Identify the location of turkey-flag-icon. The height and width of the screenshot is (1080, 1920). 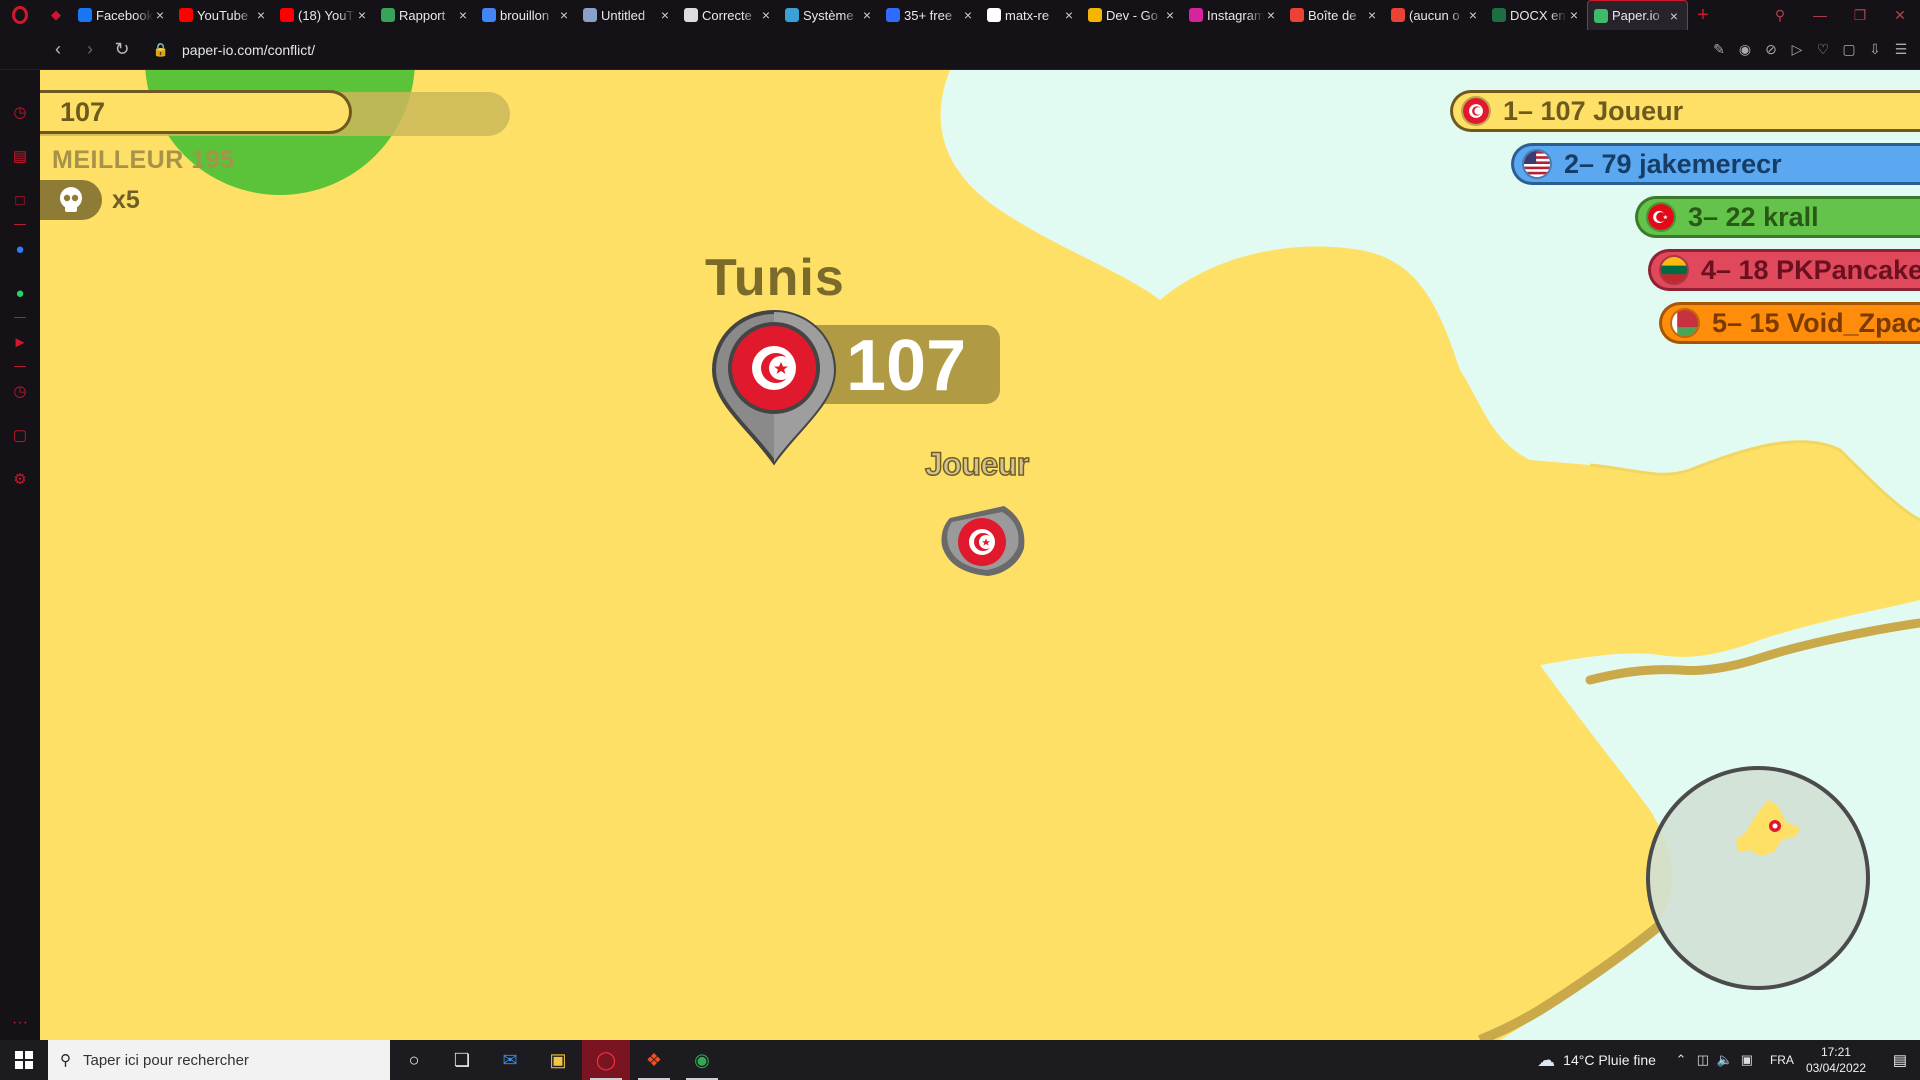
(1661, 217).